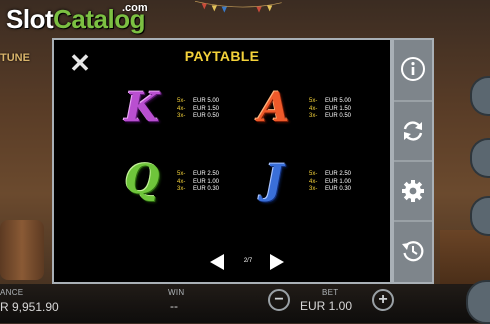  I want to click on history-button, so click(413, 250).